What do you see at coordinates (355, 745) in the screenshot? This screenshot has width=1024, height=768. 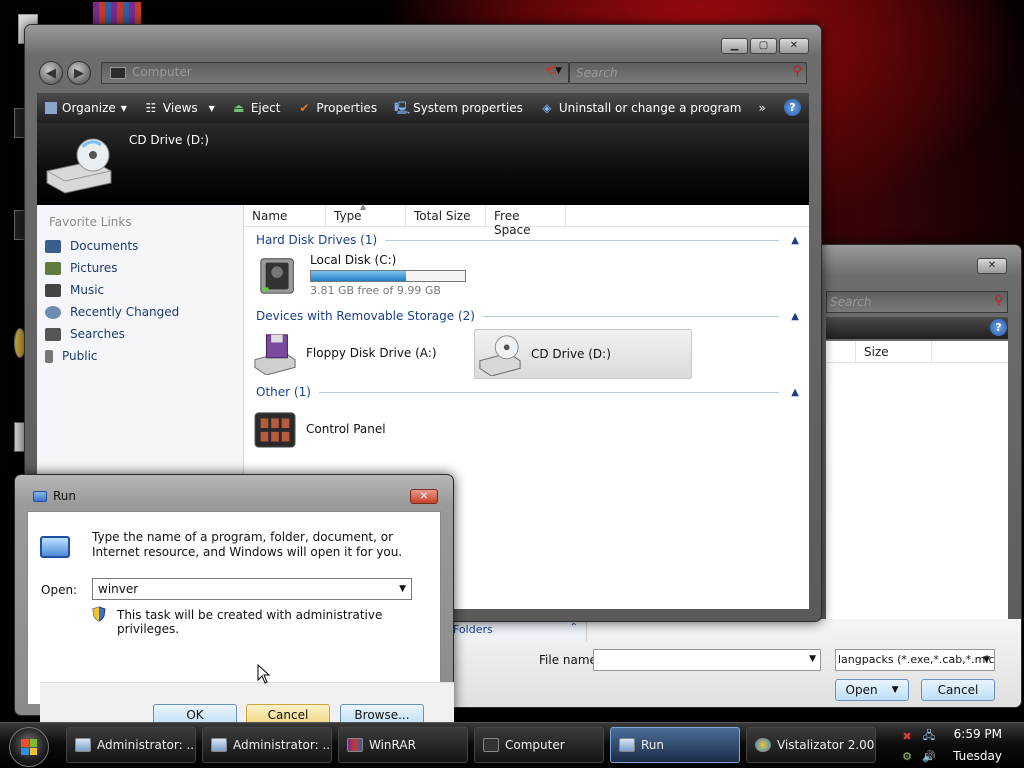 I see `winrar-icon` at bounding box center [355, 745].